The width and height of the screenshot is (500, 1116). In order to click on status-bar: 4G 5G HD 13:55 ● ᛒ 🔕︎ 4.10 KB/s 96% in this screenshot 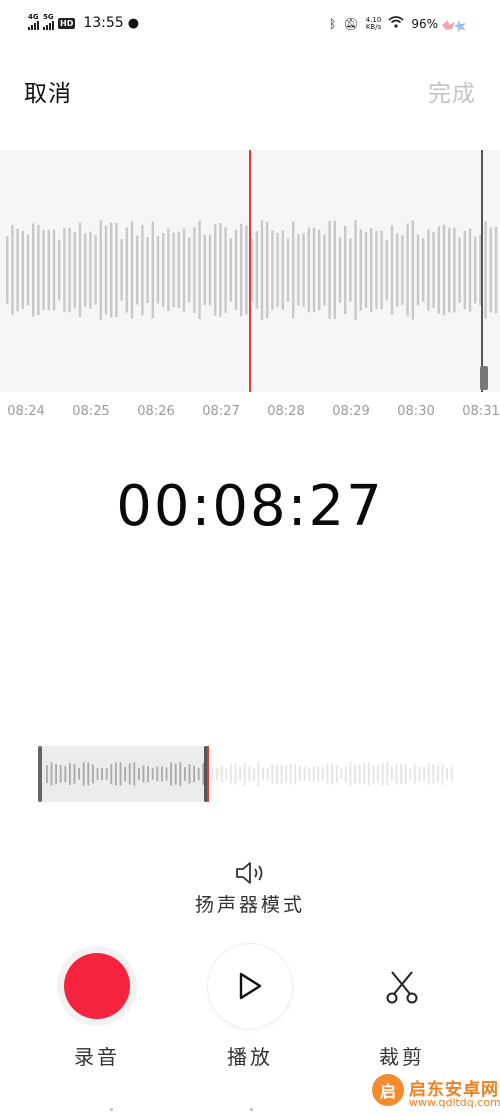, I will do `click(250, 26)`.